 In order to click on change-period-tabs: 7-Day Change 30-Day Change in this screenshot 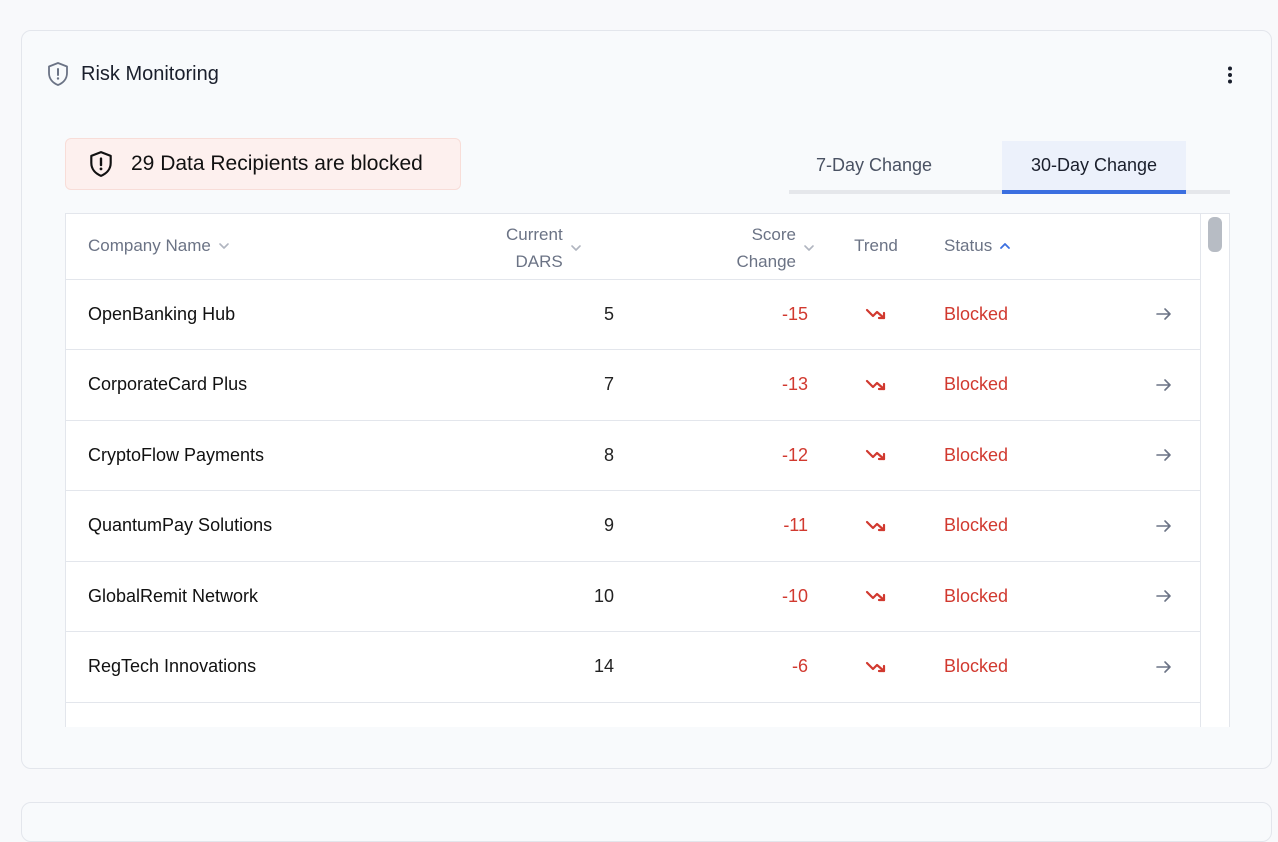, I will do `click(1009, 167)`.